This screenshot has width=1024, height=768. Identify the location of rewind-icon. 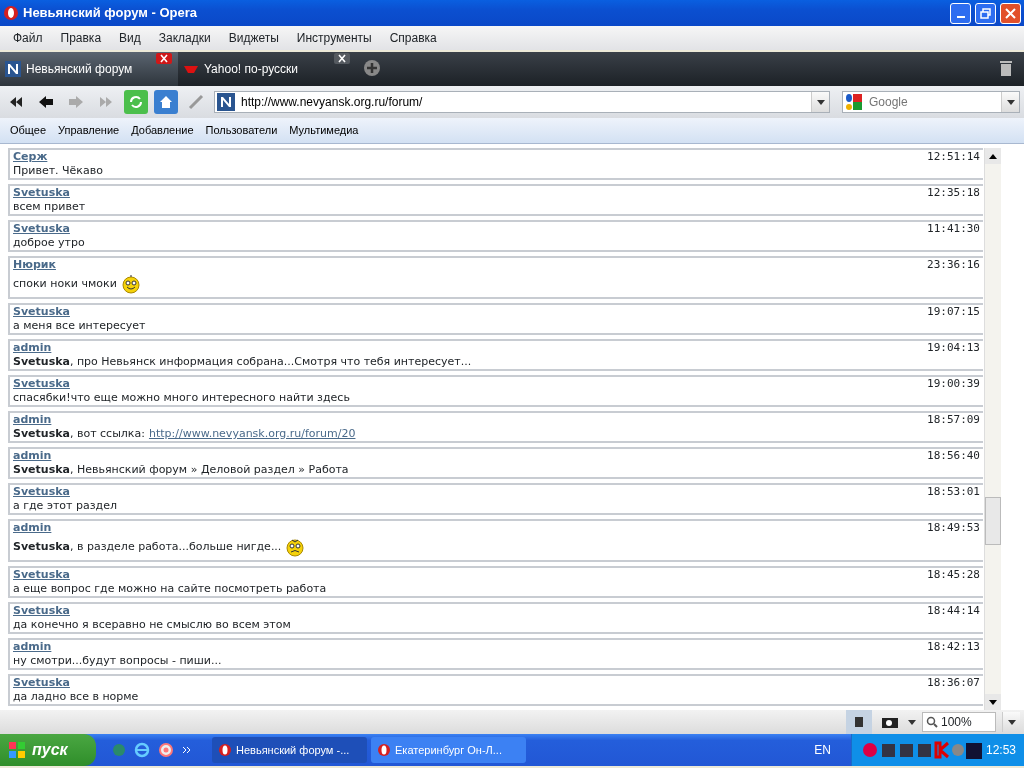
(16, 102).